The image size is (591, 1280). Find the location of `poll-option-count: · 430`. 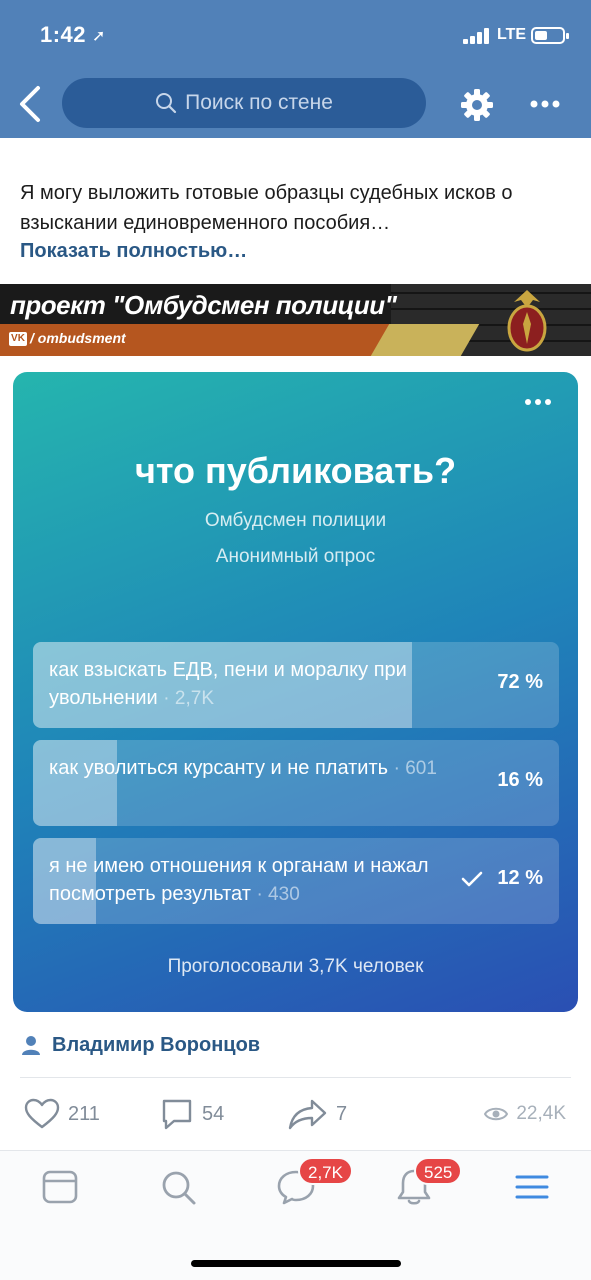

poll-option-count: · 430 is located at coordinates (278, 894).